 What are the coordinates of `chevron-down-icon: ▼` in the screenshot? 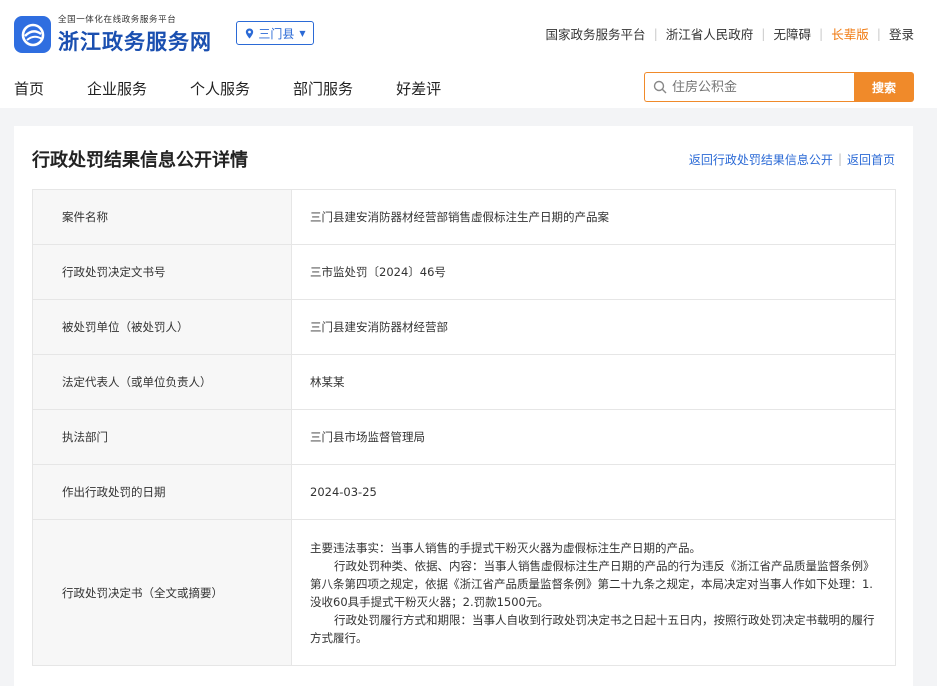 It's located at (302, 33).